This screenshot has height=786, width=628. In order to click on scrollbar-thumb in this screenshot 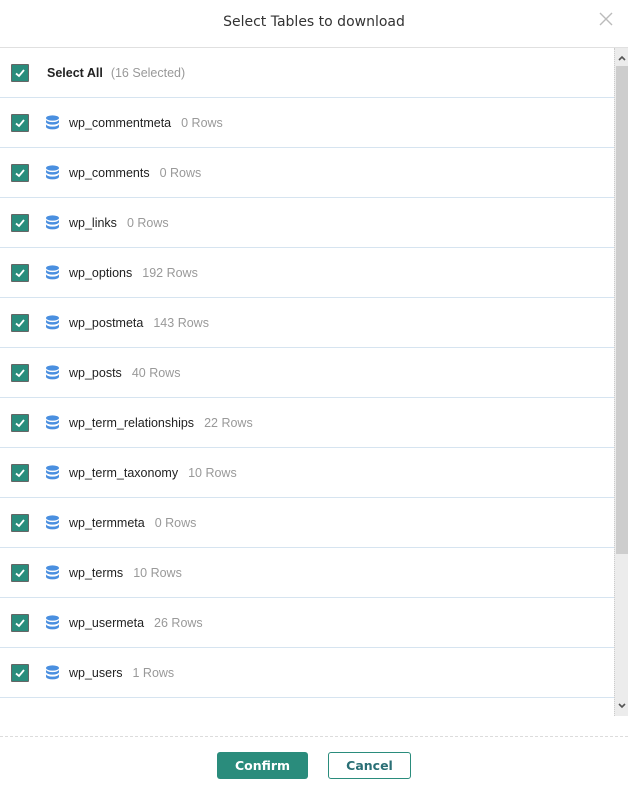, I will do `click(622, 310)`.